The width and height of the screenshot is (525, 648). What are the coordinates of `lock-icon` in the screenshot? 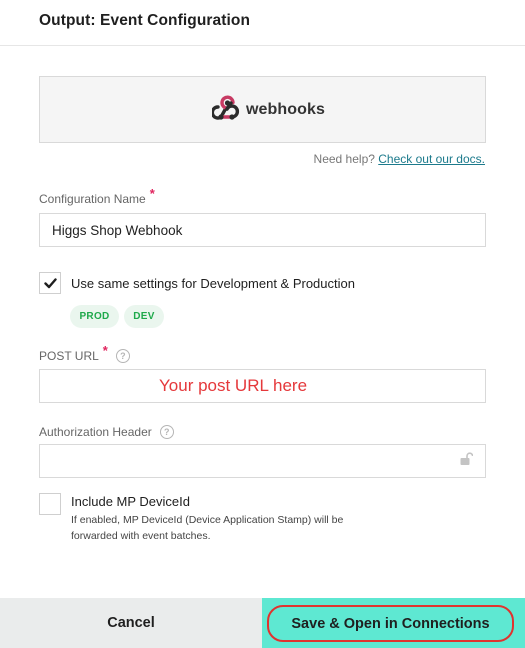 It's located at (466, 459).